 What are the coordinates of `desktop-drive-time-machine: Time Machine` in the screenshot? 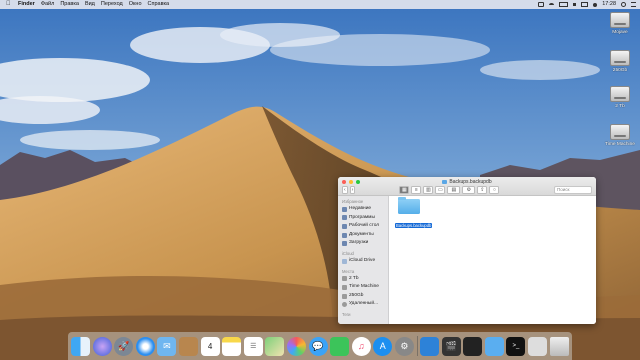 It's located at (620, 135).